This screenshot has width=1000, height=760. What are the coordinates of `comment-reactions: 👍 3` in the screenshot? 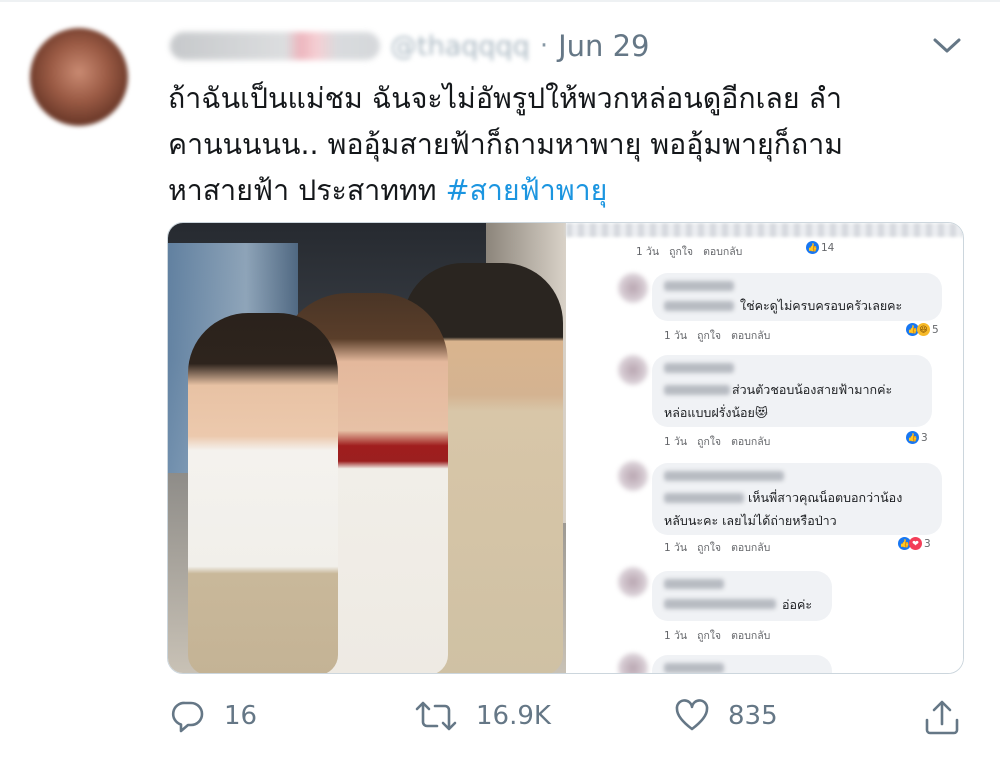 It's located at (917, 437).